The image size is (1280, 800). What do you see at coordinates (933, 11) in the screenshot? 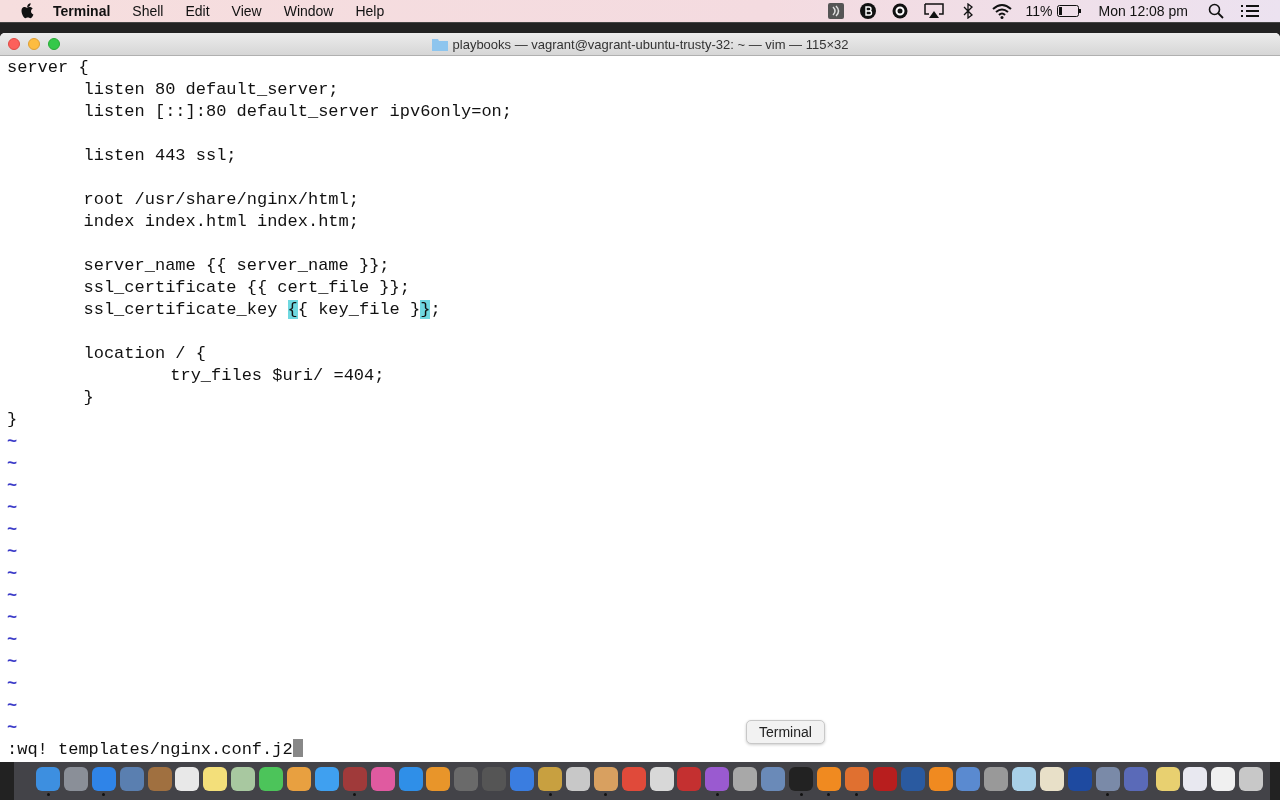
I see `airplay-icon` at bounding box center [933, 11].